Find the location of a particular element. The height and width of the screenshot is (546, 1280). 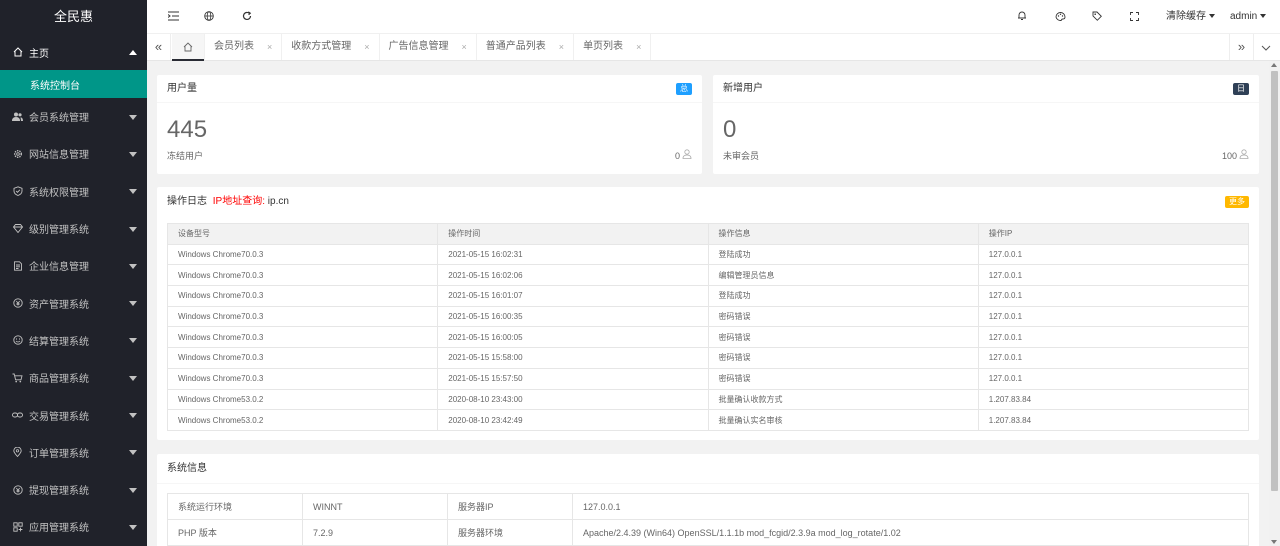

sidebar-subitem-console: 系统控制台 is located at coordinates (73, 84).